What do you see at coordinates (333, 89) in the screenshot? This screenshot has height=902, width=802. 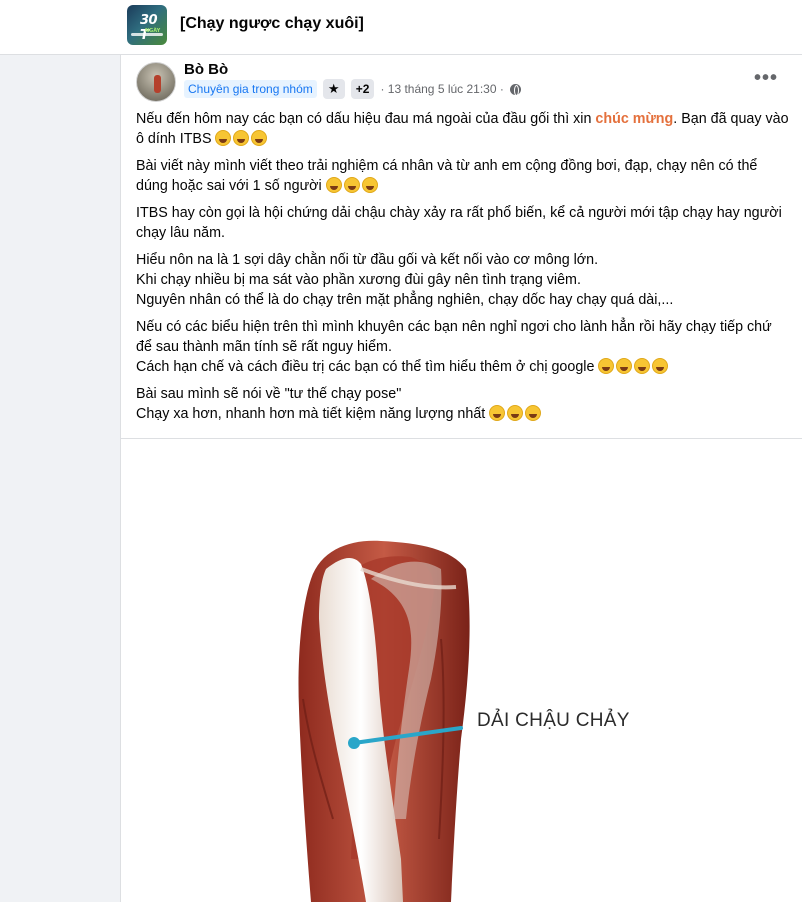 I see `star-icon: ★` at bounding box center [333, 89].